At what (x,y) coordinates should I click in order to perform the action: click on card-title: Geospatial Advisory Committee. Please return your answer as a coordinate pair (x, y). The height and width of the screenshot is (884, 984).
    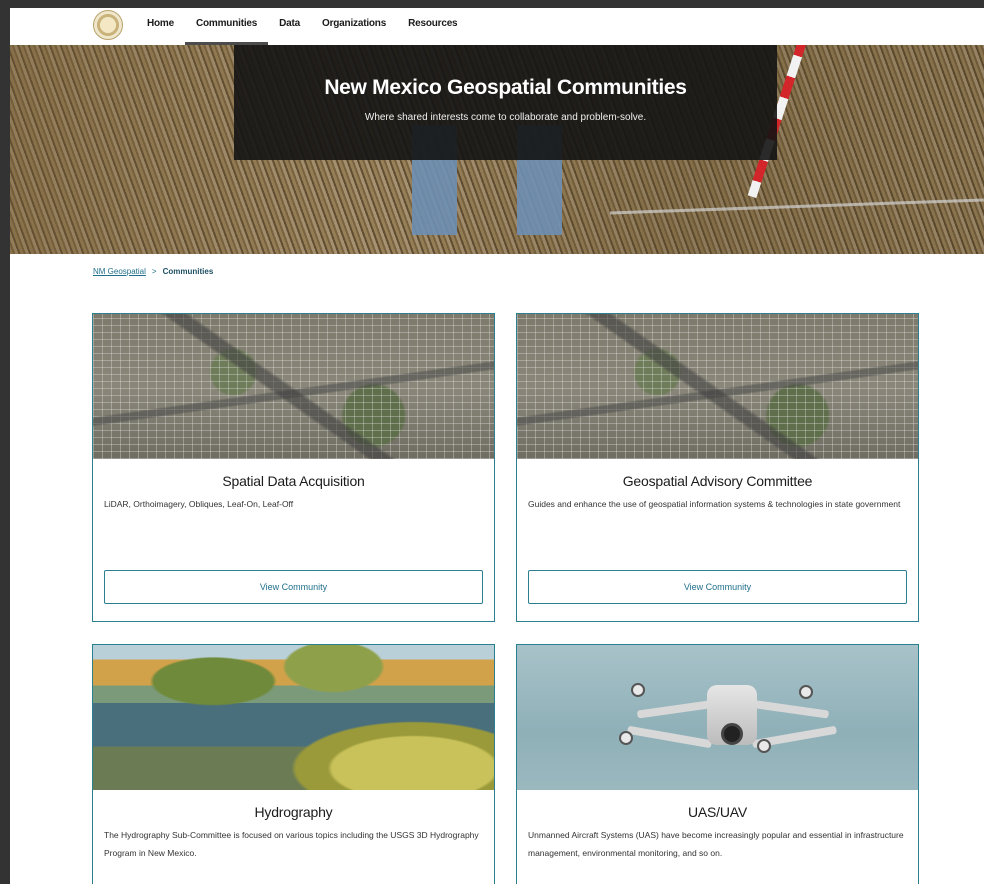
    Looking at the image, I should click on (717, 481).